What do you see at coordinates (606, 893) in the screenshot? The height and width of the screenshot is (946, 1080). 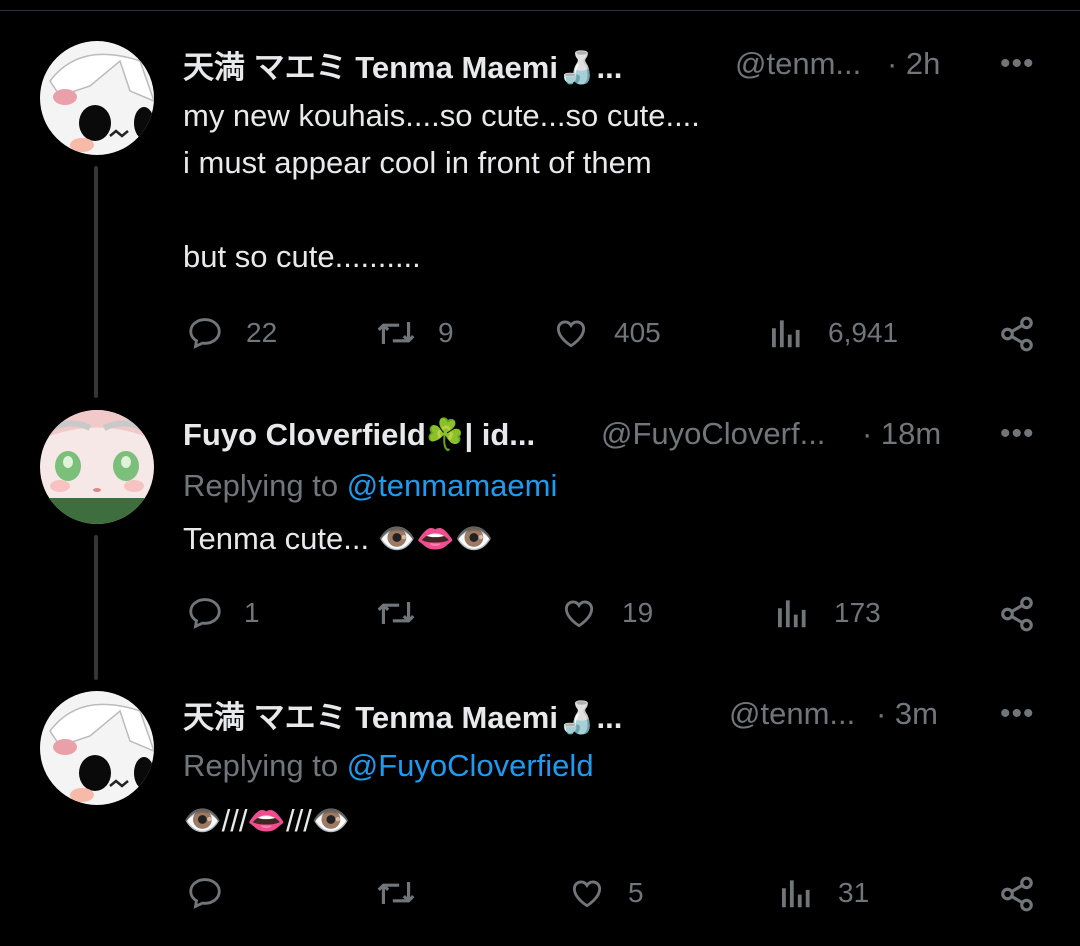 I see `like-button: 5` at bounding box center [606, 893].